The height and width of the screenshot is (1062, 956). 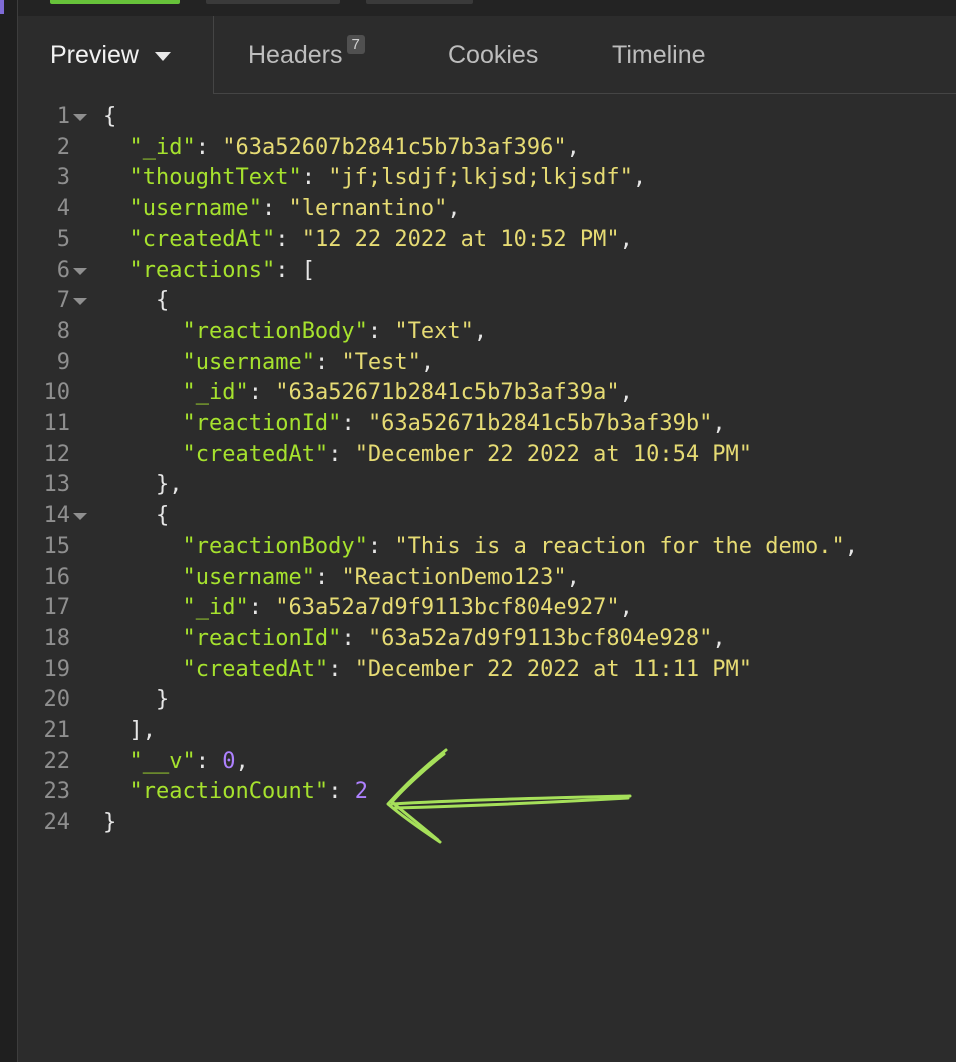 I want to click on json-string-value: "63a52671b2841c5b7b3af39b", so click(x=540, y=423).